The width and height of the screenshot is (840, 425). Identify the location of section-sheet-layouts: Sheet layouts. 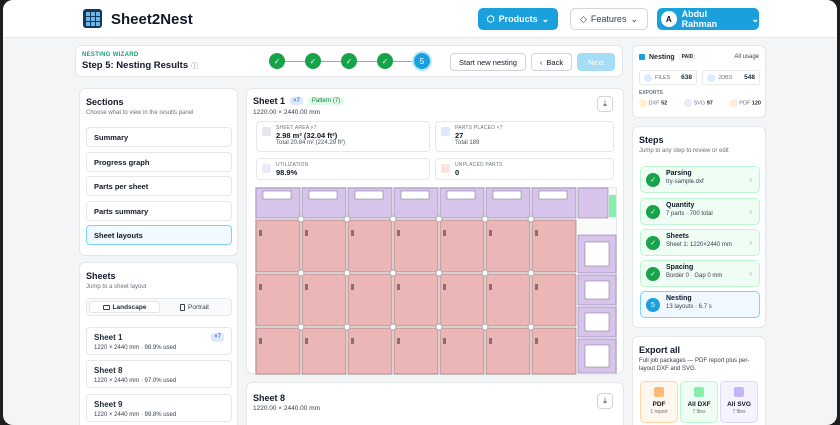
(159, 235).